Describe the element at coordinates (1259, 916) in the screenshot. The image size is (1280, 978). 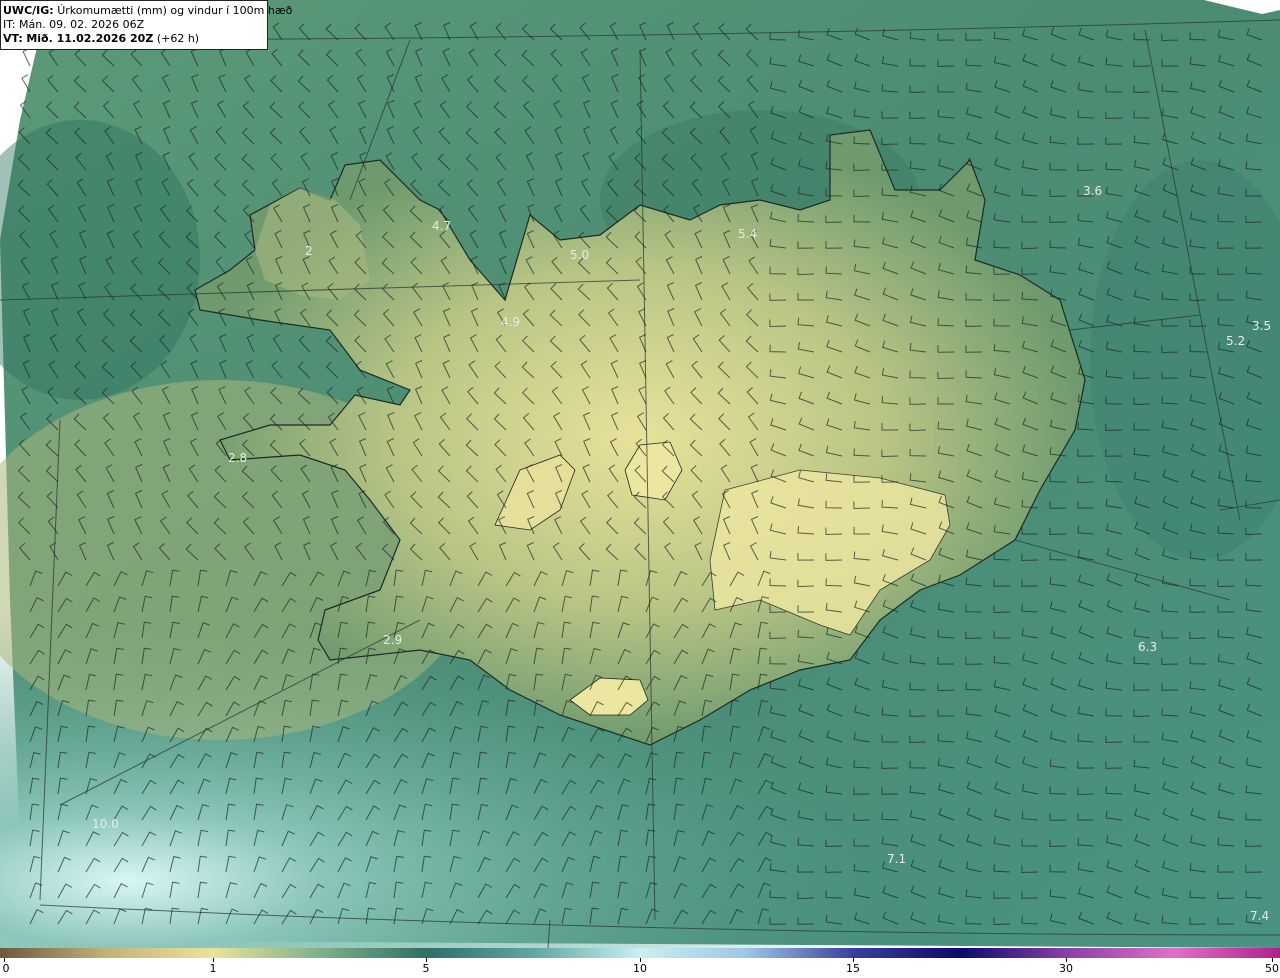
I see `value-label: 7.4` at that location.